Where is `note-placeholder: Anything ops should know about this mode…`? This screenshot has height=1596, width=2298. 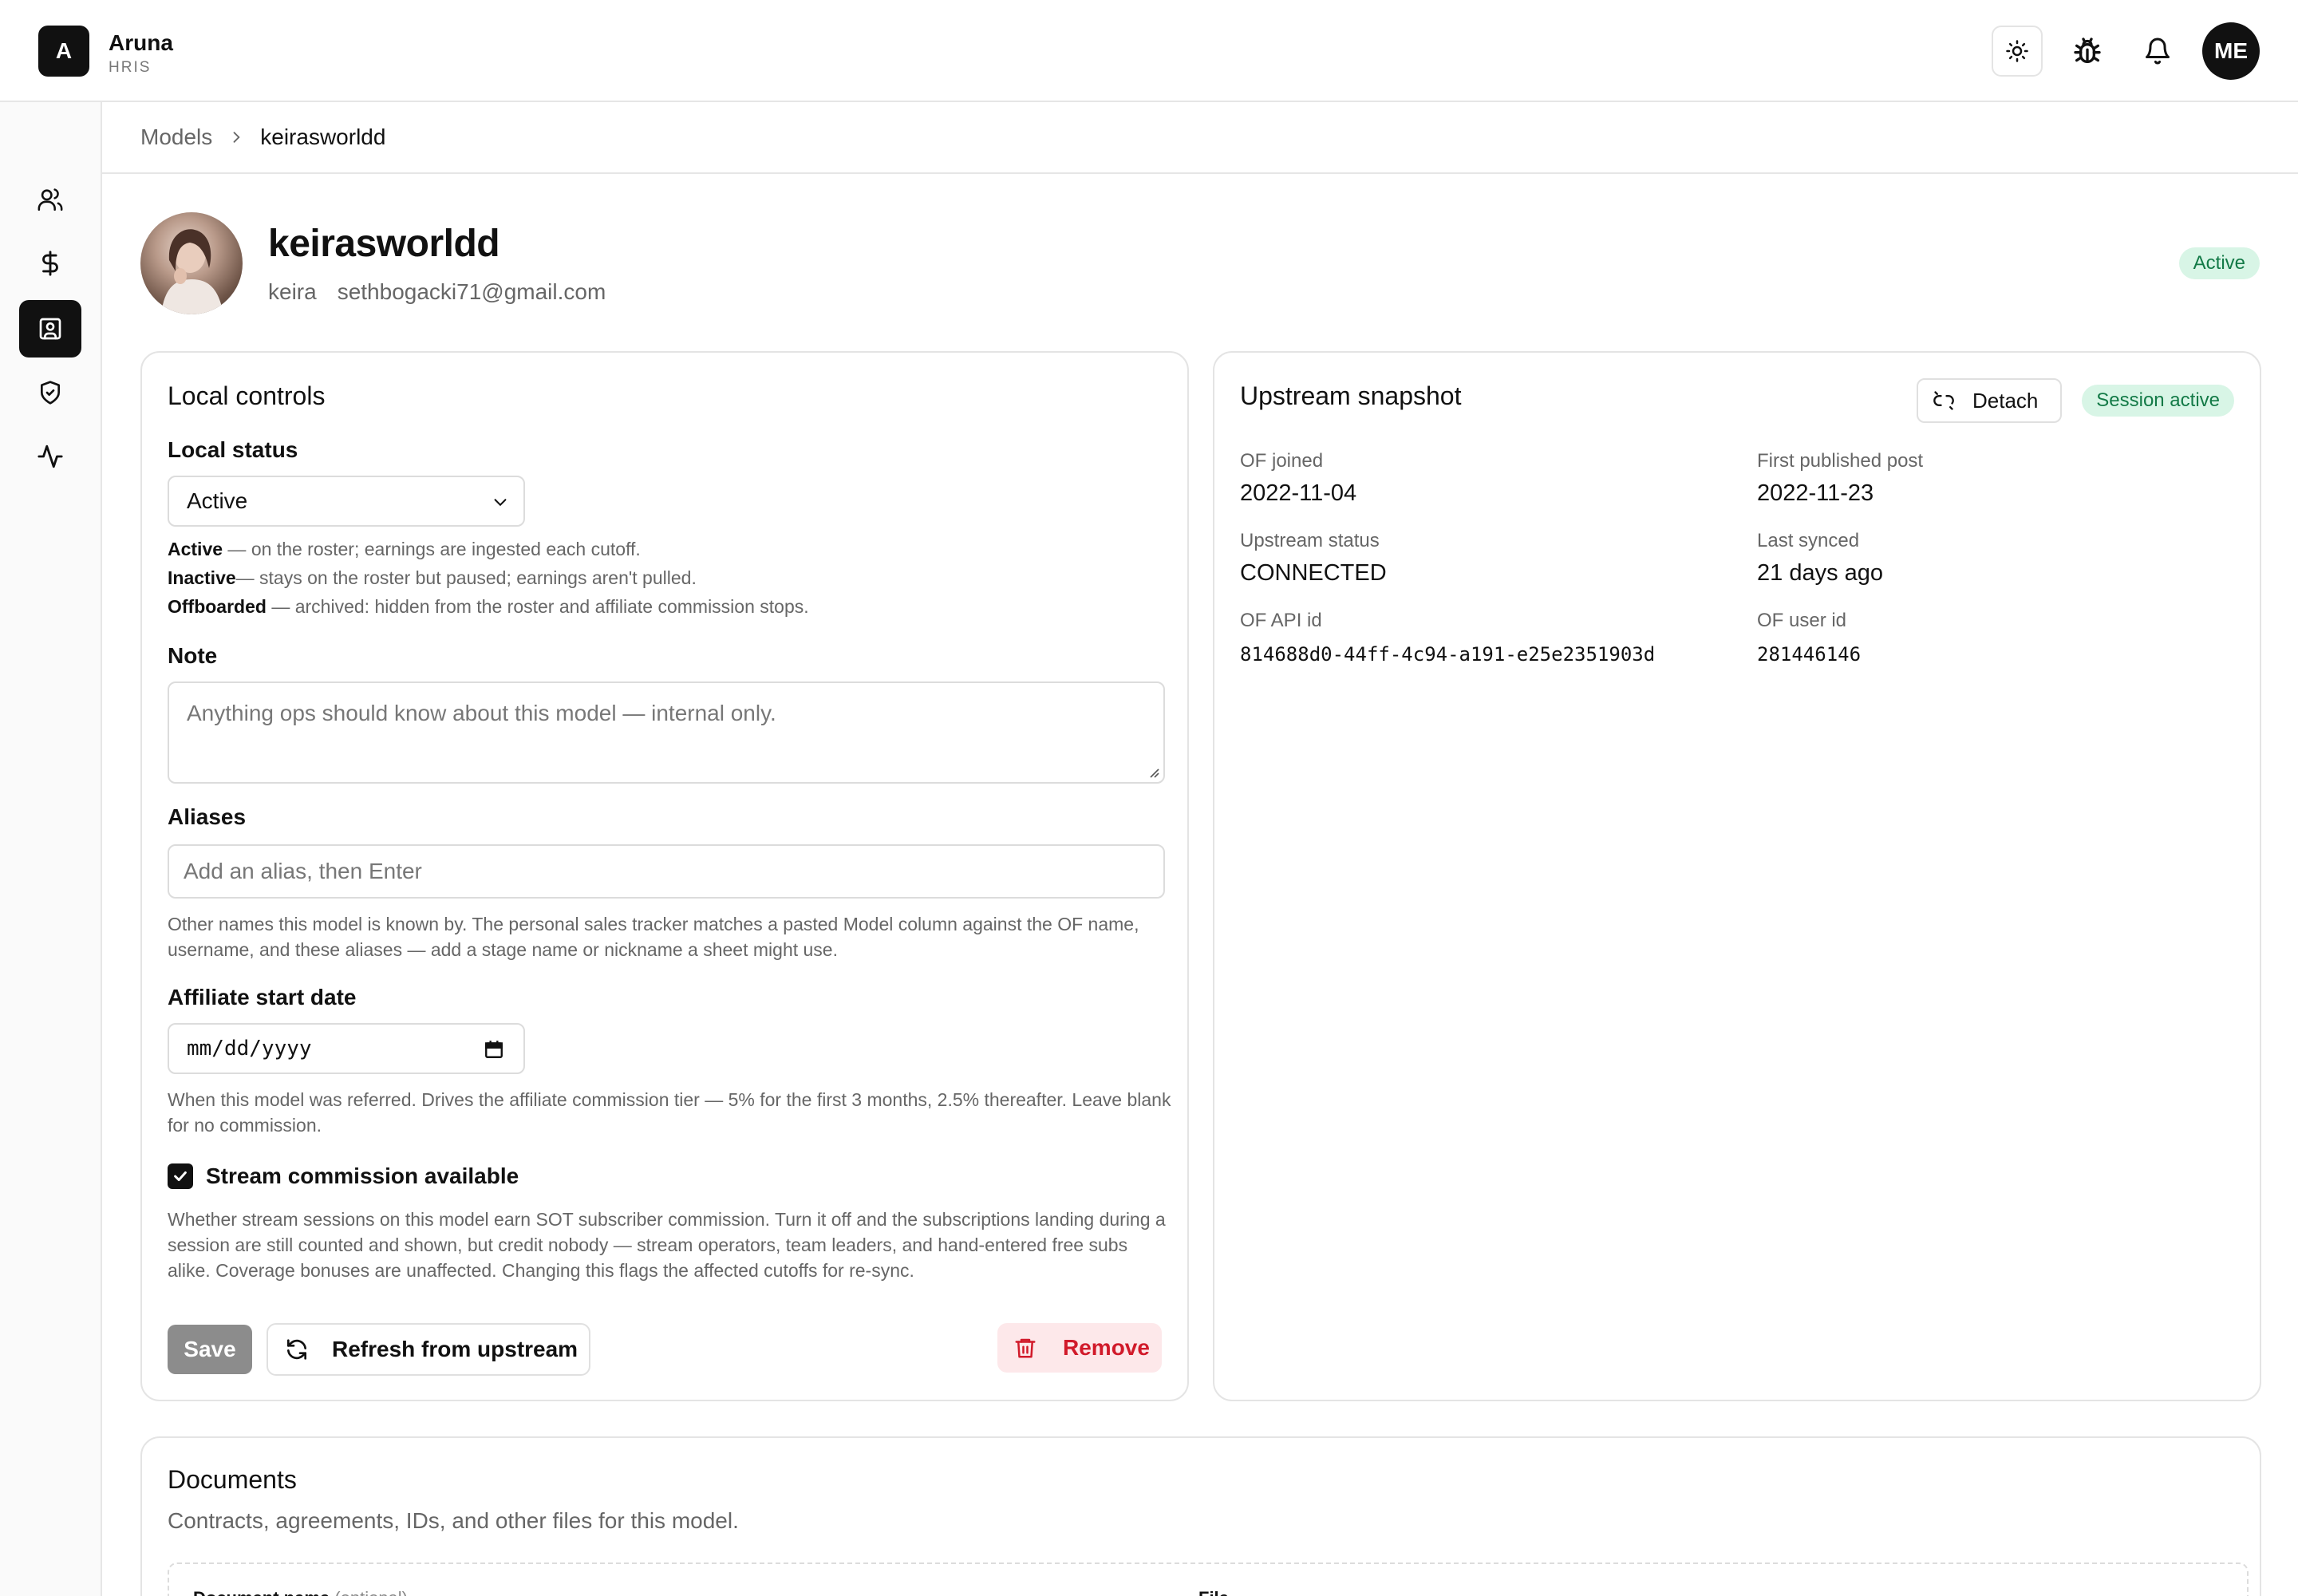 note-placeholder: Anything ops should know about this mode… is located at coordinates (482, 713).